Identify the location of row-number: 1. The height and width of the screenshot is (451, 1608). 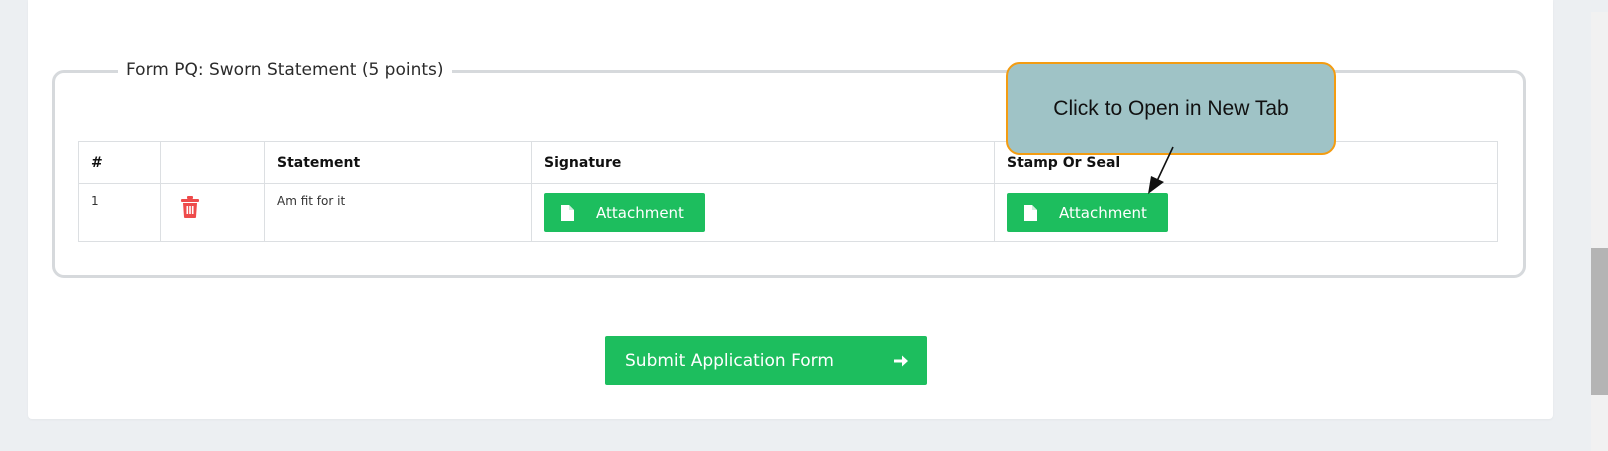
(119, 212).